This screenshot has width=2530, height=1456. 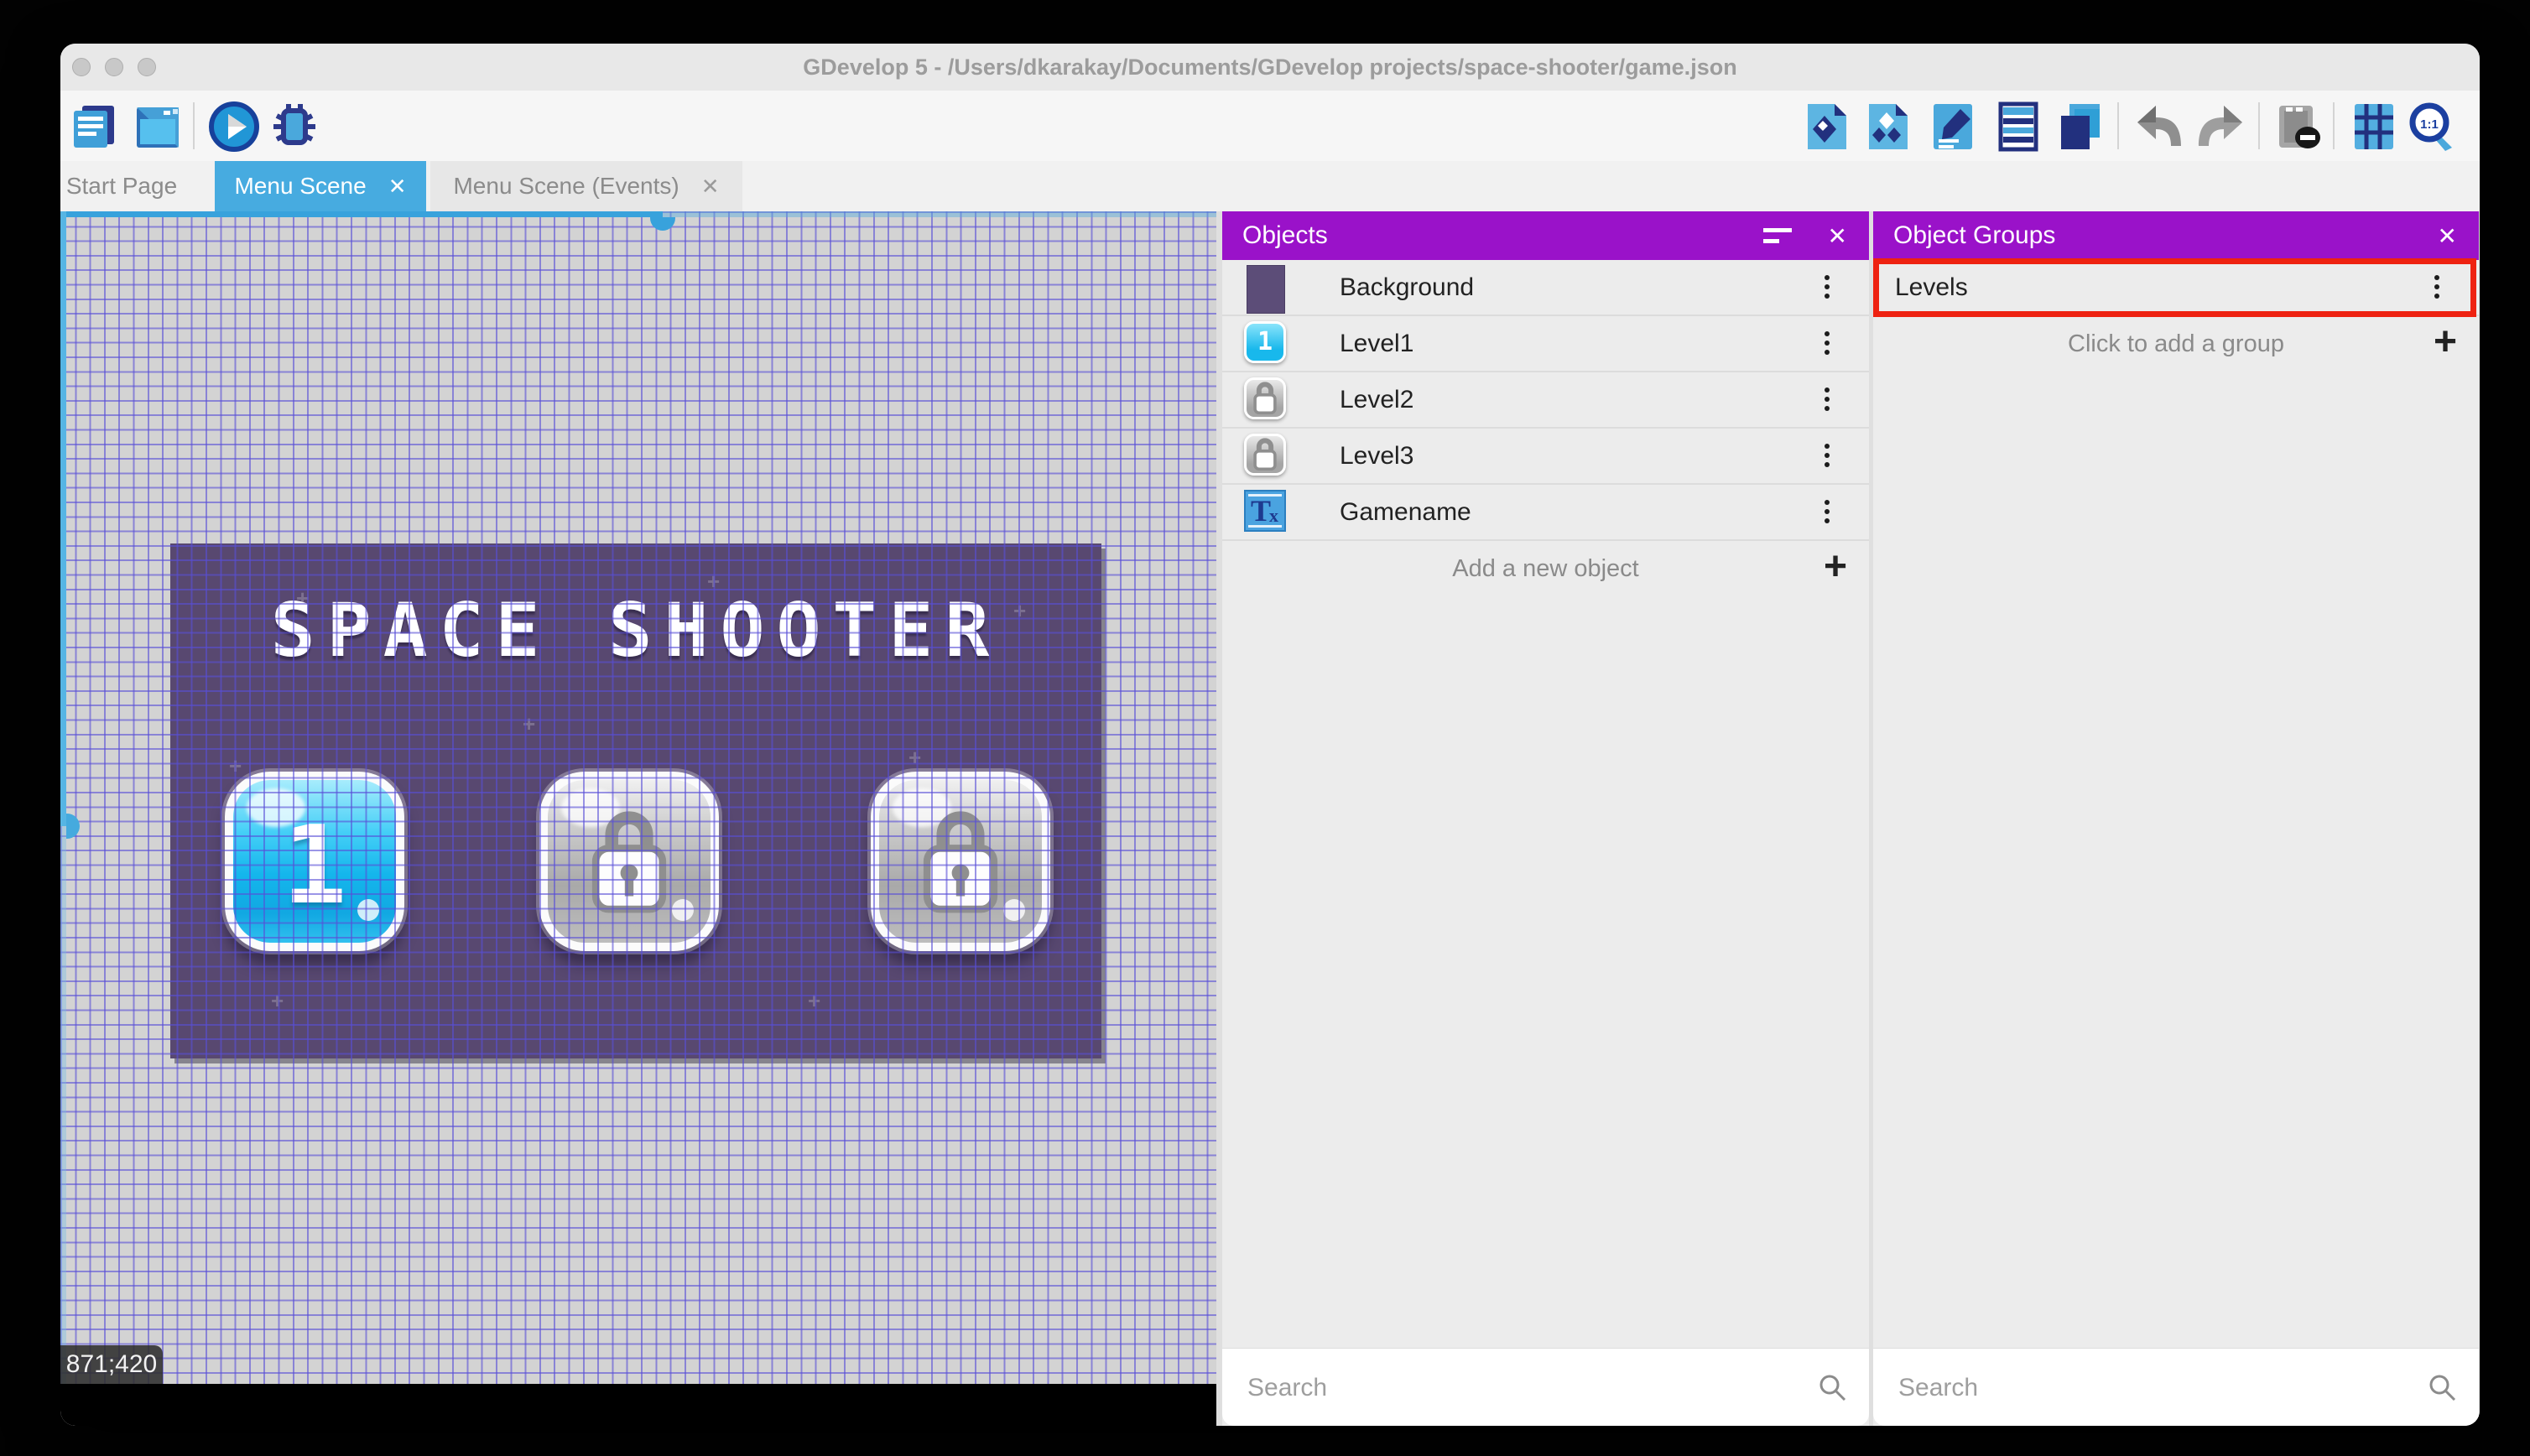 What do you see at coordinates (2221, 127) in the screenshot?
I see `redo-icon` at bounding box center [2221, 127].